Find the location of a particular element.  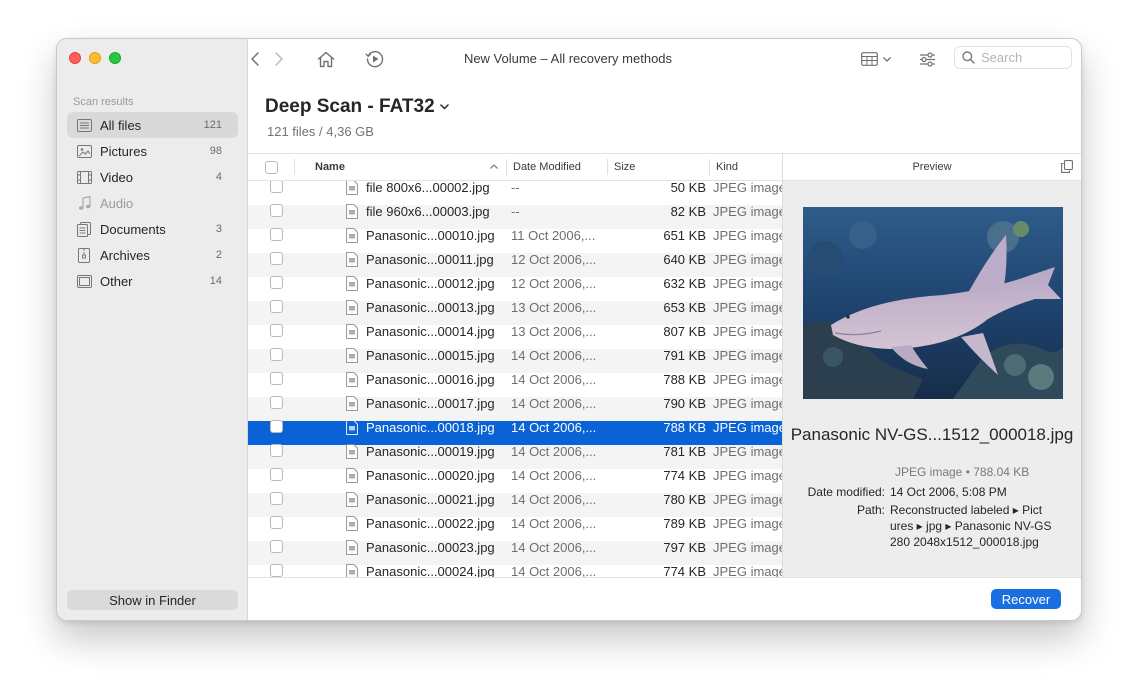

back-button is located at coordinates (255, 59).